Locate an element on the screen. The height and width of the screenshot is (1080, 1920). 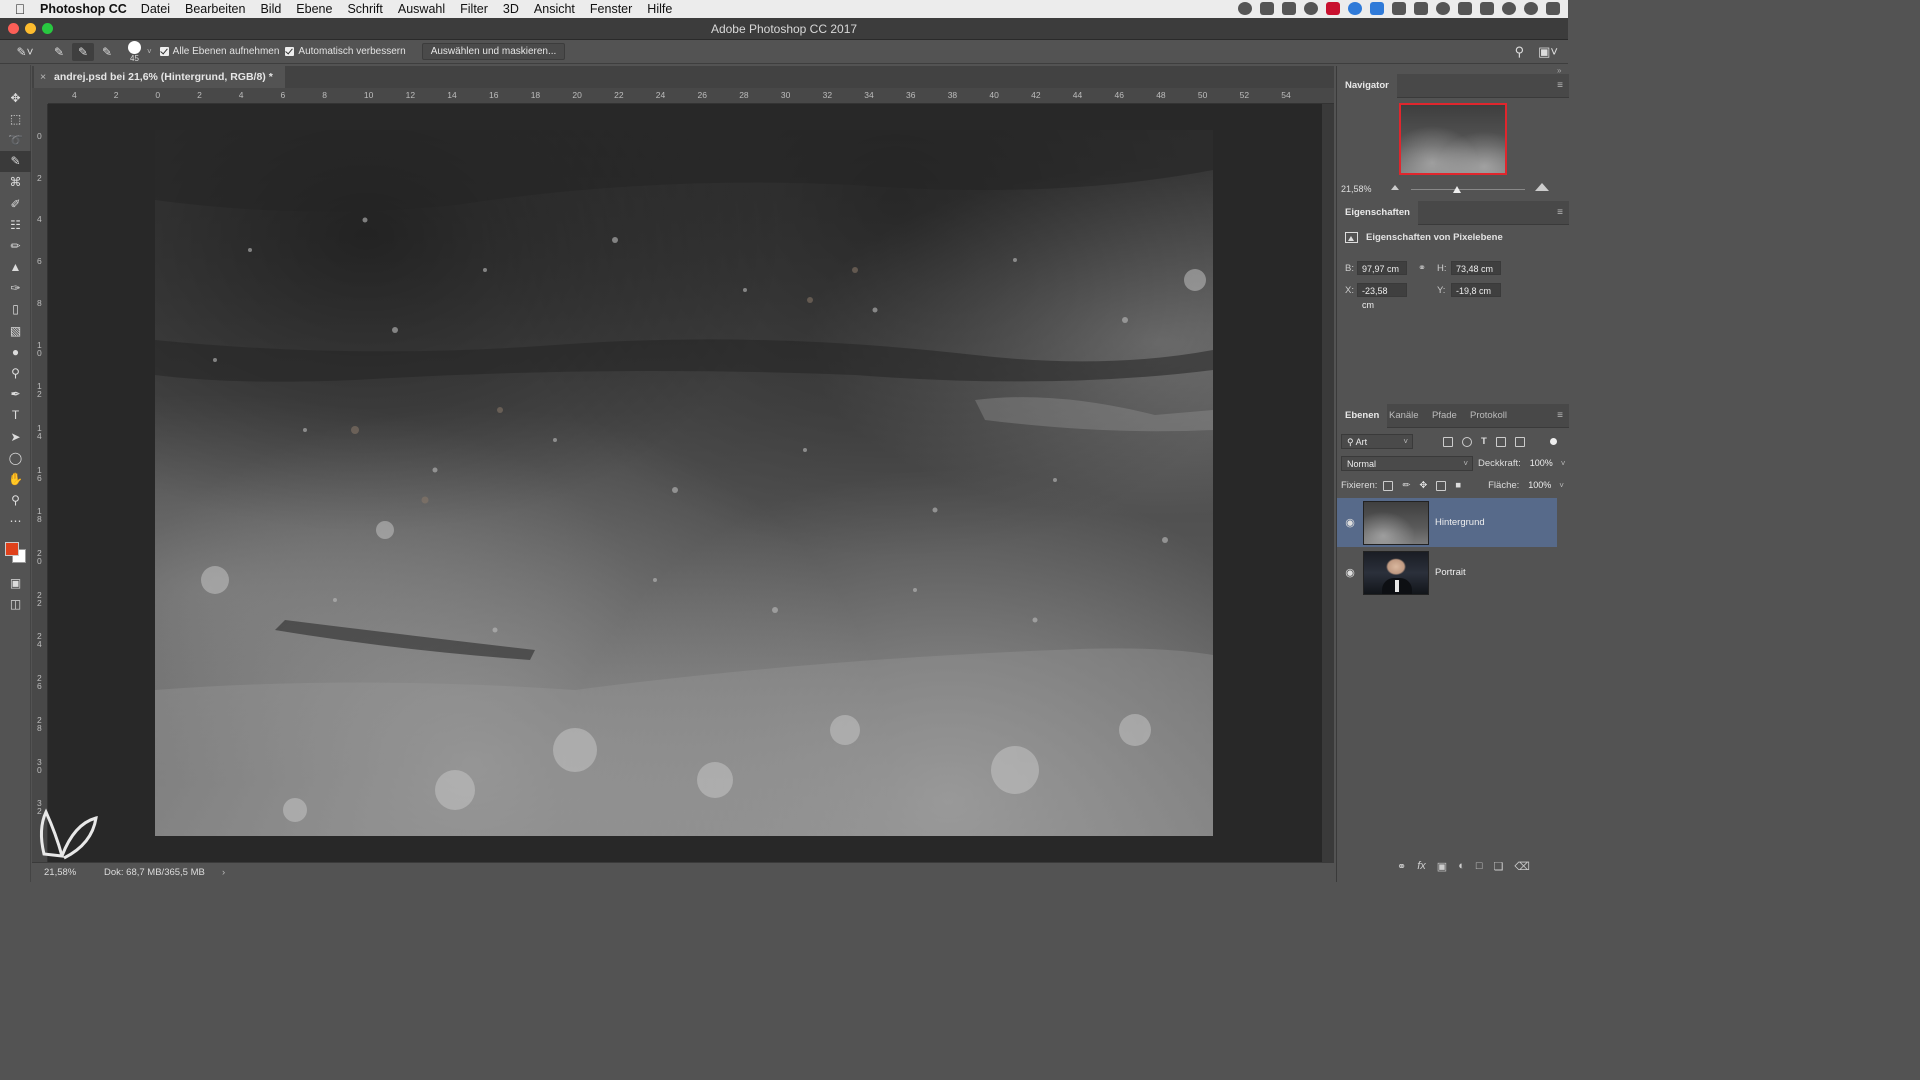
path-selection-icon: ➤ is located at coordinates (15, 436).